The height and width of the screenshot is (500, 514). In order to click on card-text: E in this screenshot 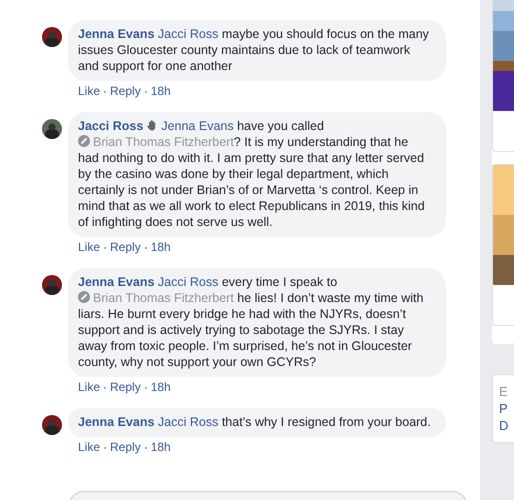, I will do `click(504, 391)`.